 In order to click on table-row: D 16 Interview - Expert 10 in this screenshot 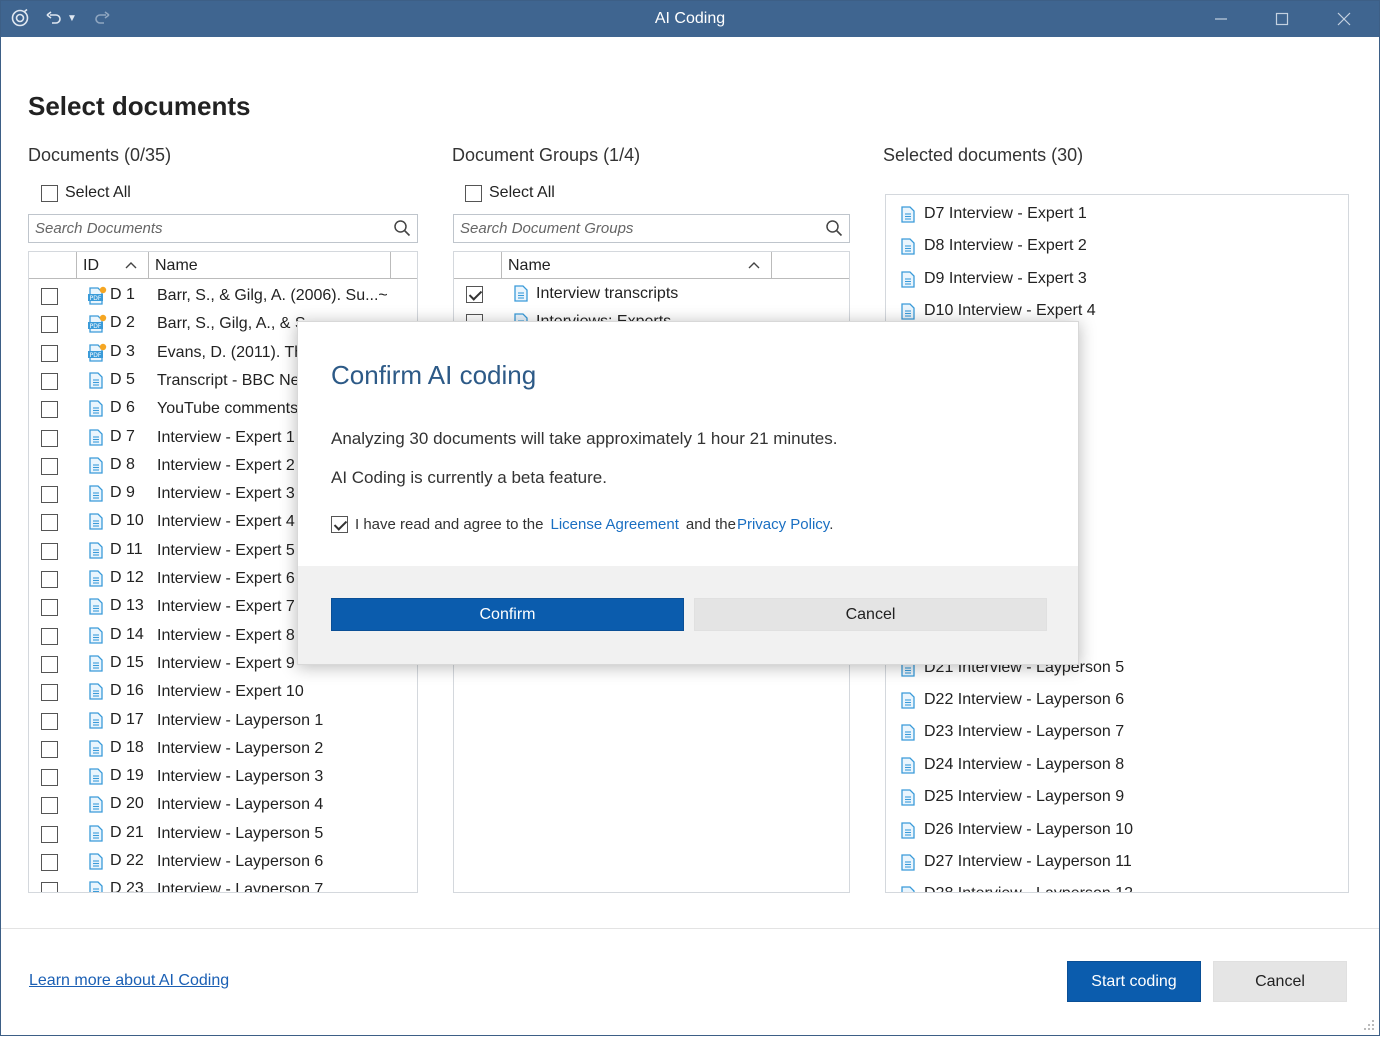, I will do `click(223, 692)`.